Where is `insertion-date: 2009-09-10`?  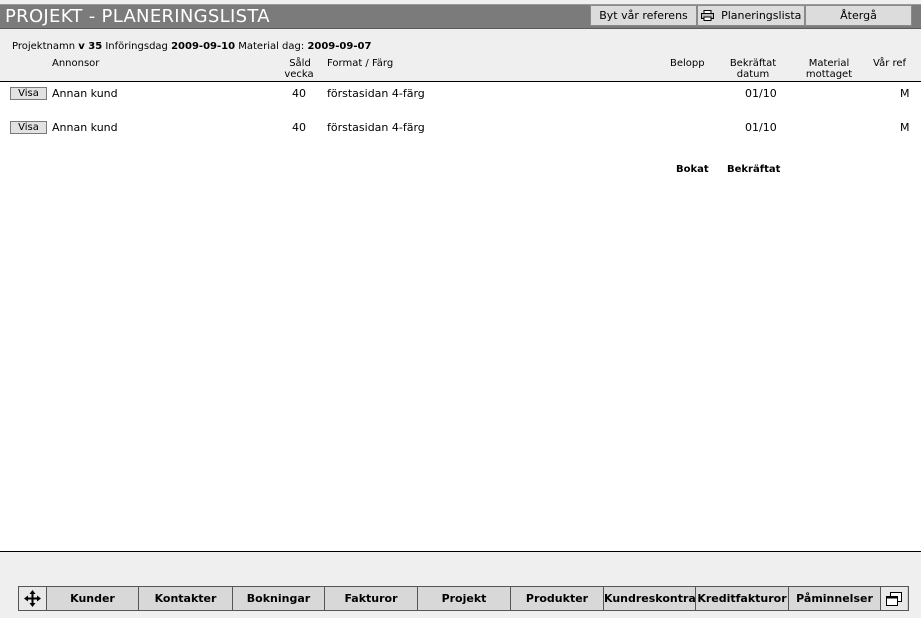 insertion-date: 2009-09-10 is located at coordinates (203, 46).